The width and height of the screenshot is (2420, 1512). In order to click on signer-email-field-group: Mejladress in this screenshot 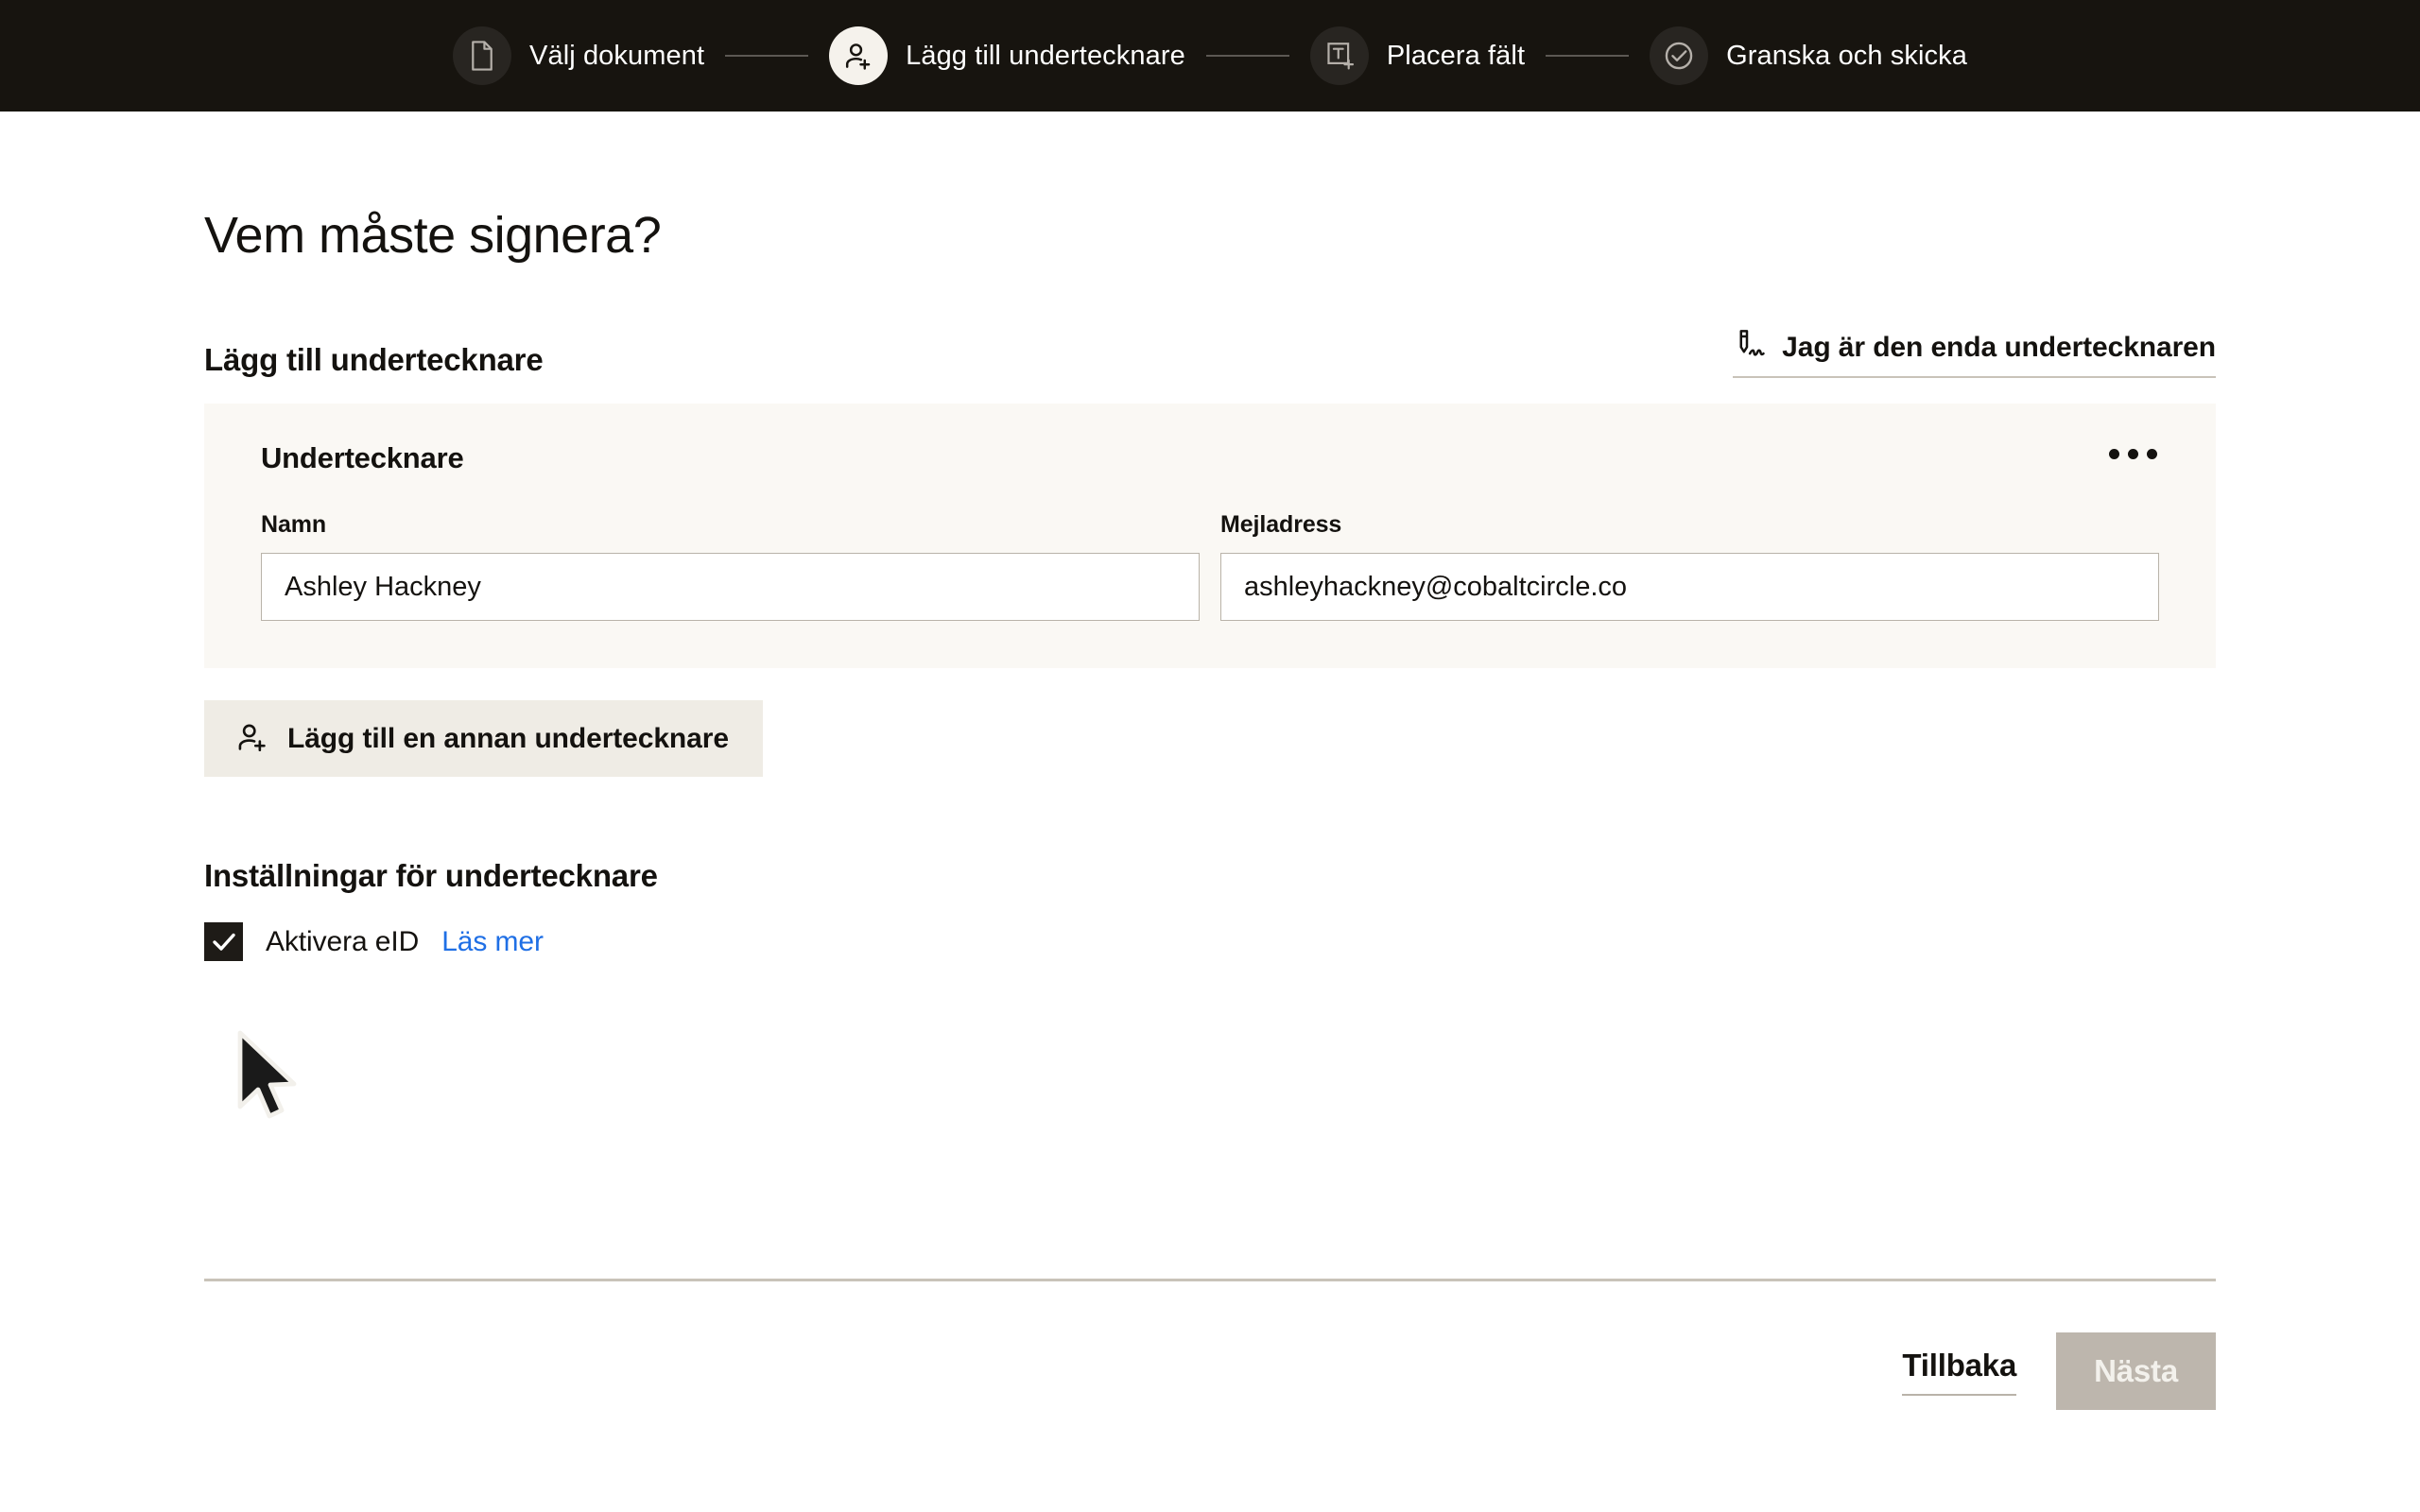, I will do `click(1689, 566)`.